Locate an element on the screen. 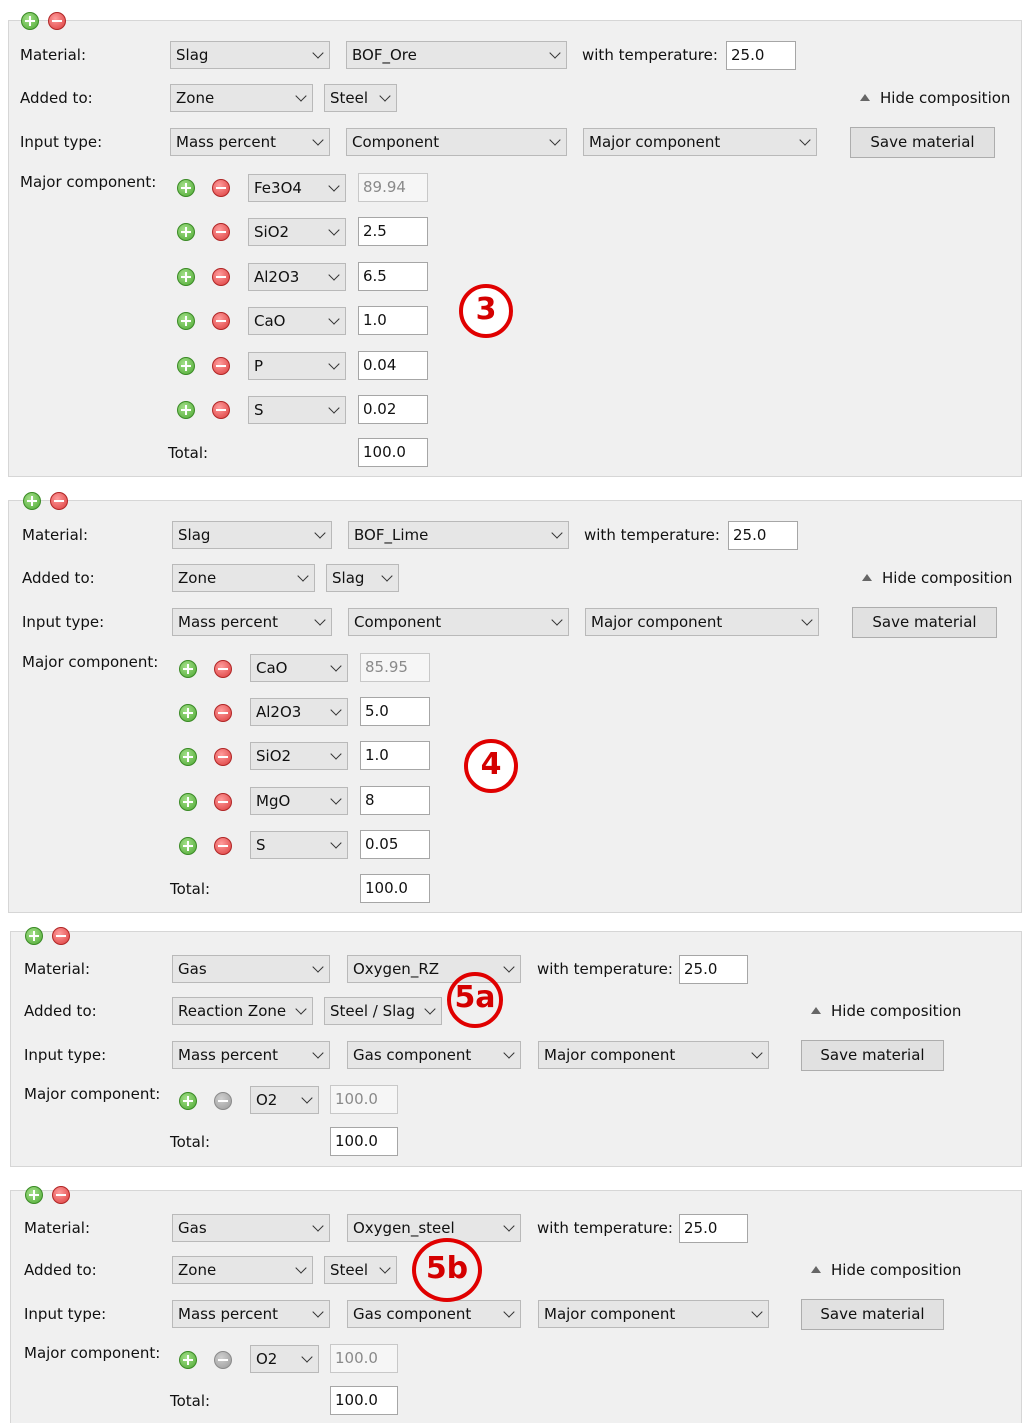  added-zone-select: Reaction Zone is located at coordinates (242, 1011).